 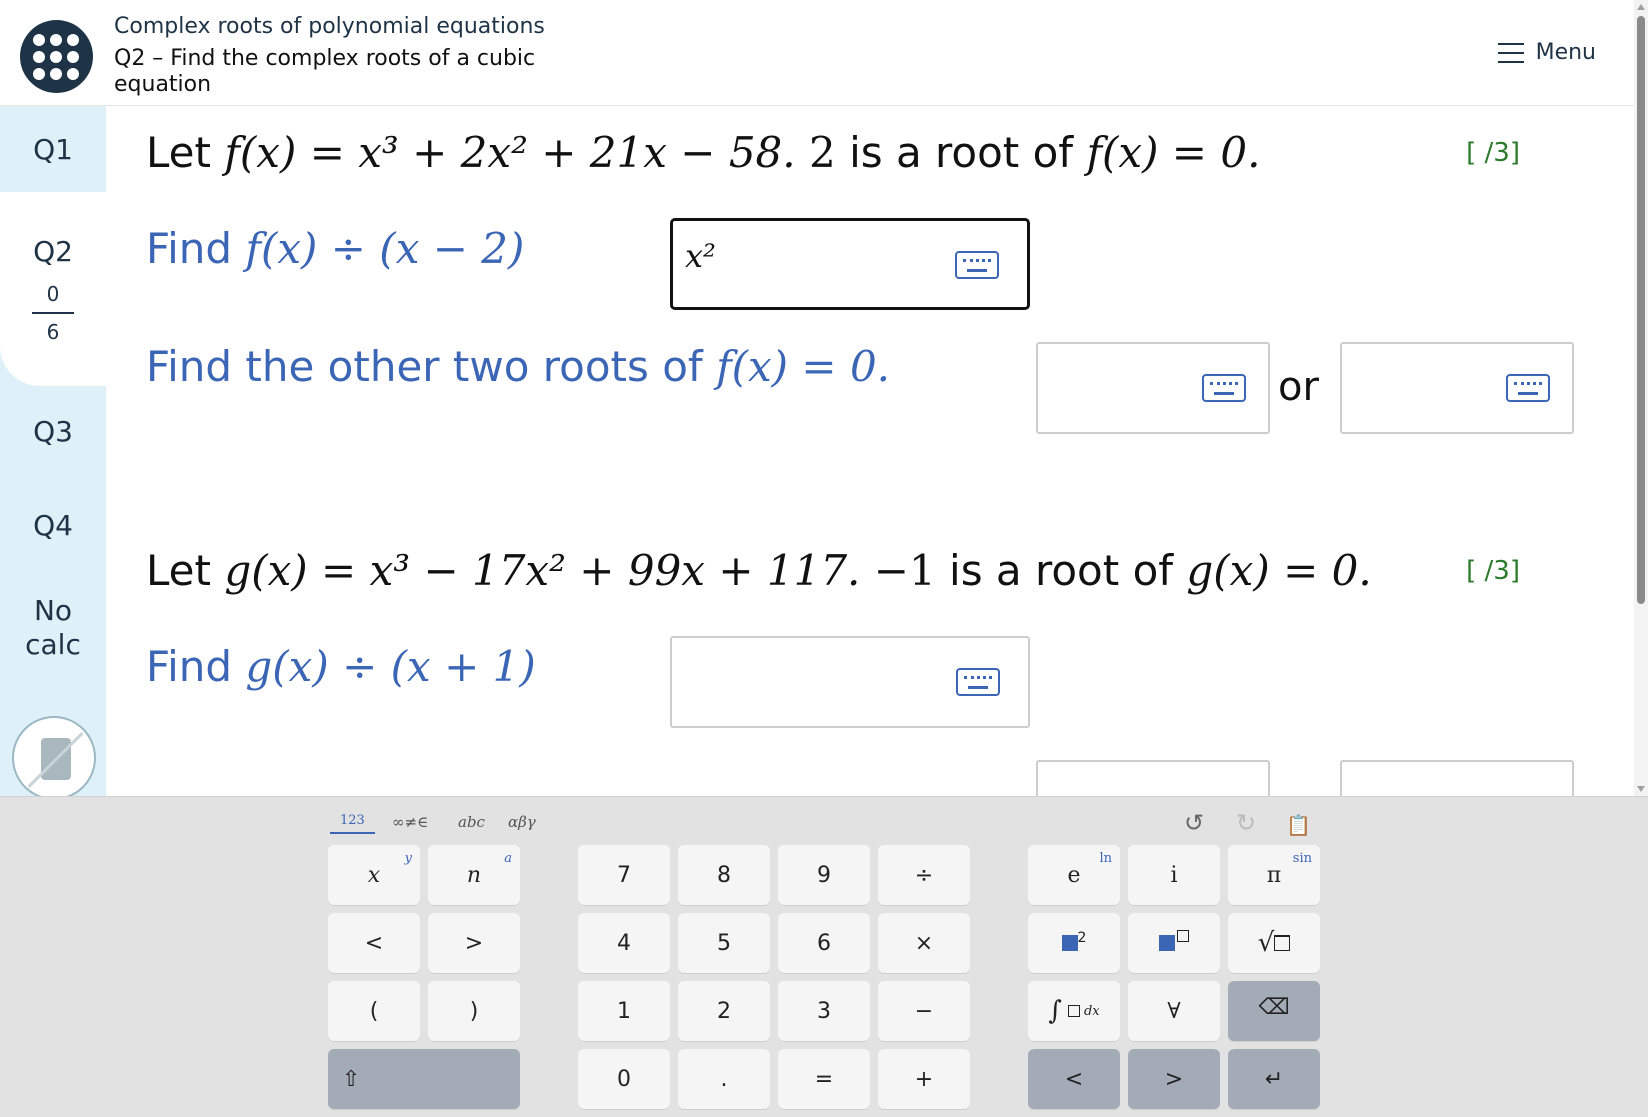 What do you see at coordinates (431, 366) in the screenshot?
I see `prompt-label: Find the other two roots of` at bounding box center [431, 366].